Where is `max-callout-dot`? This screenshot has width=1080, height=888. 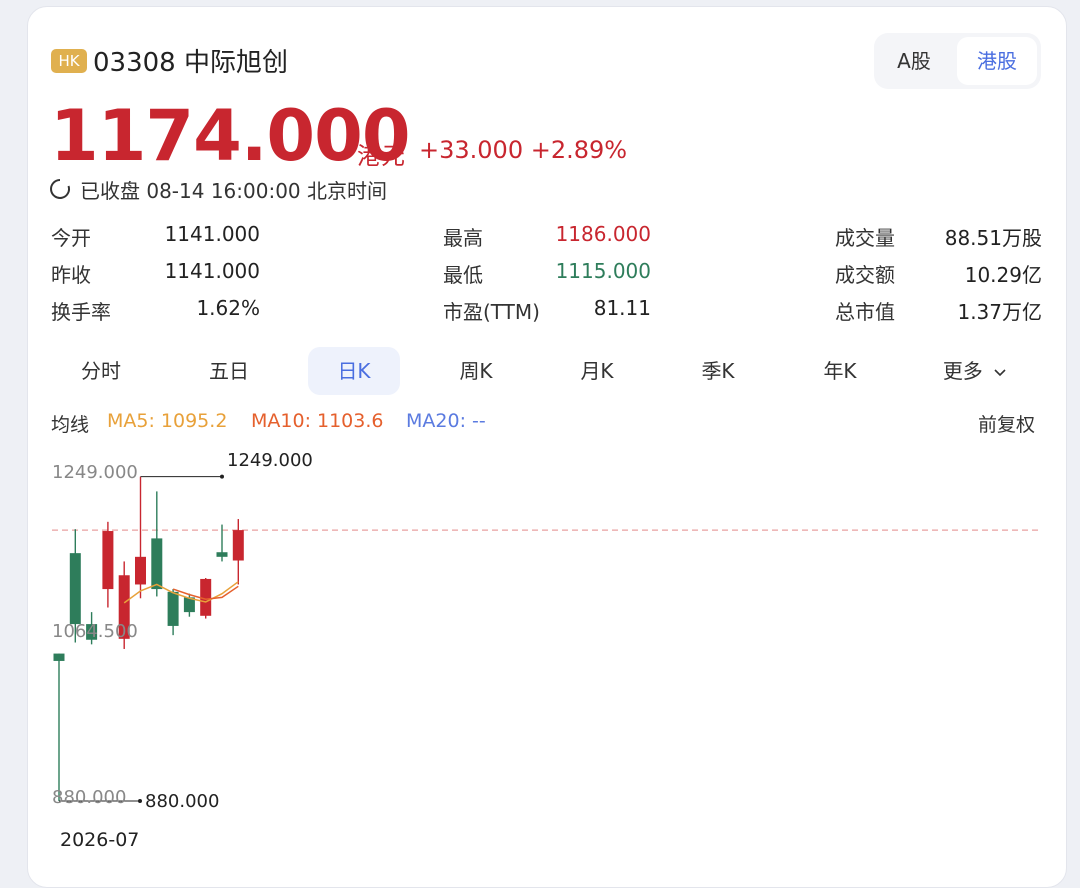
max-callout-dot is located at coordinates (222, 476).